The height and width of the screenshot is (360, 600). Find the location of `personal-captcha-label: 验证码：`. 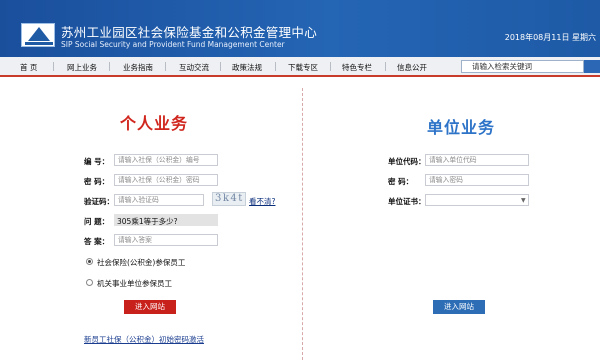

personal-captcha-label: 验证码： is located at coordinates (99, 201).